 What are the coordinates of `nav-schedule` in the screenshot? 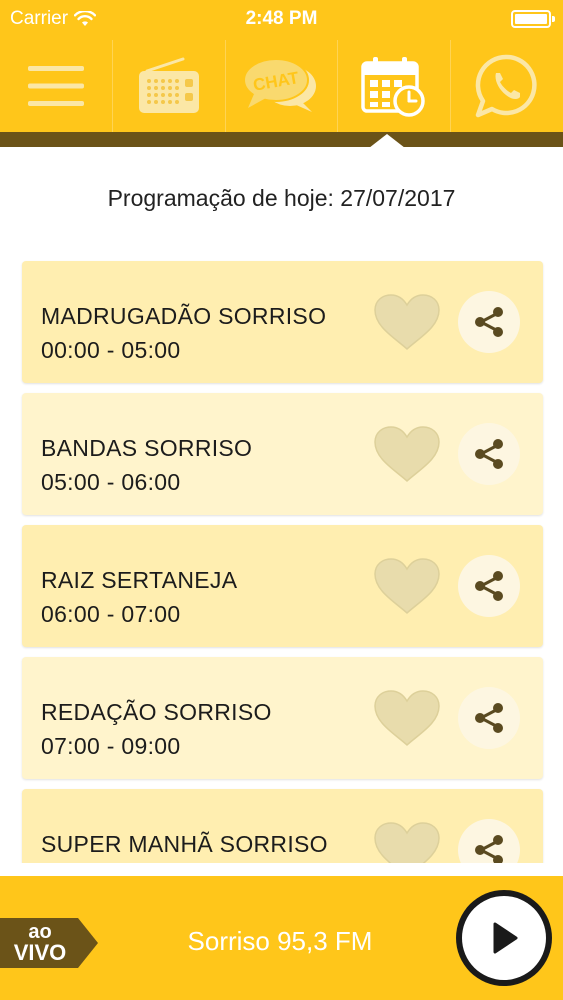 It's located at (393, 86).